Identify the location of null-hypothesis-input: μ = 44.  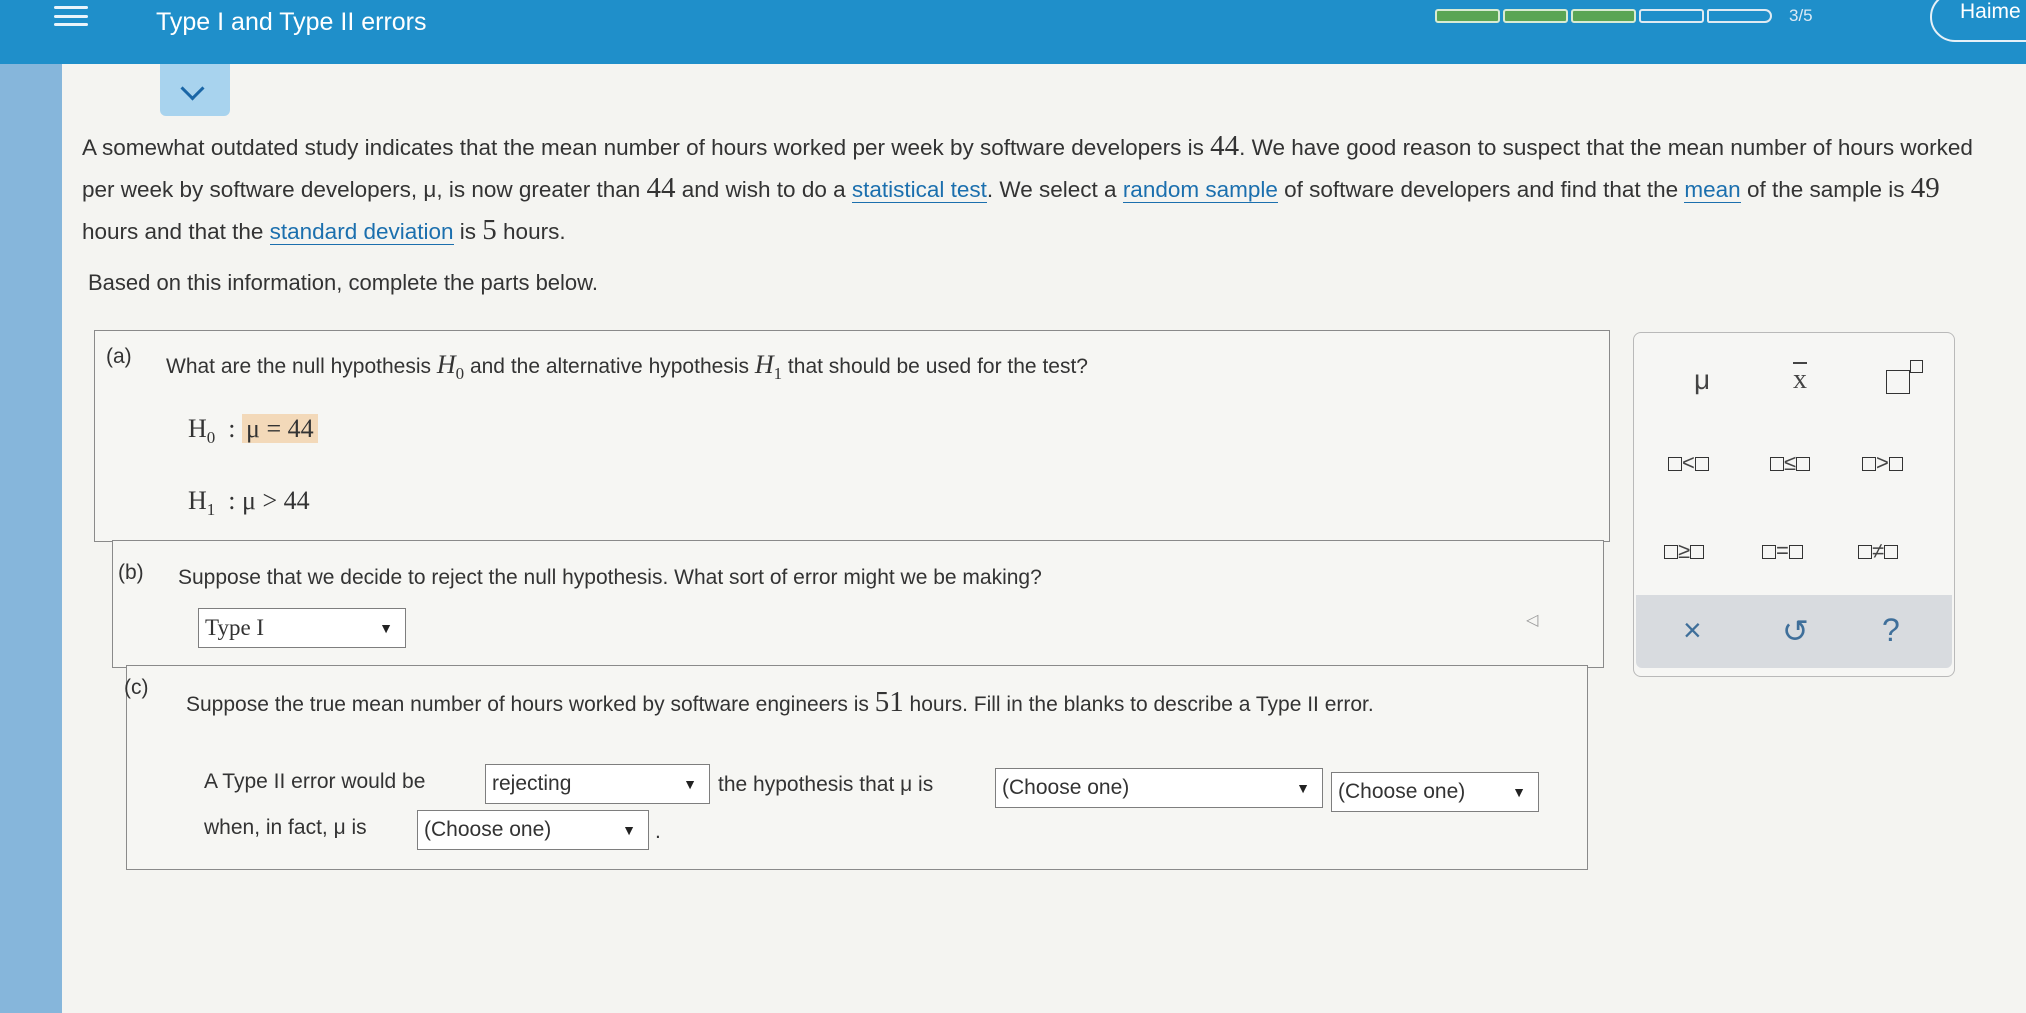
(280, 428).